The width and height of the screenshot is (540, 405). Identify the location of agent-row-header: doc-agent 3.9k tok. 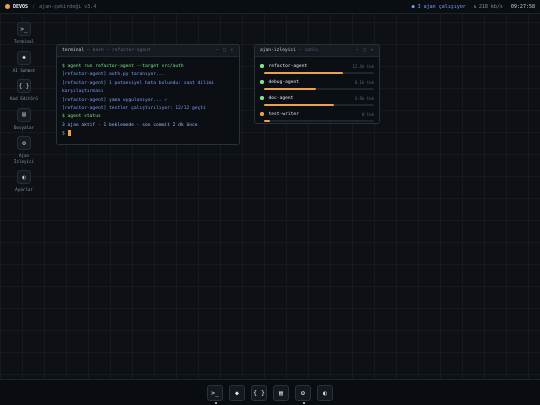
(317, 98).